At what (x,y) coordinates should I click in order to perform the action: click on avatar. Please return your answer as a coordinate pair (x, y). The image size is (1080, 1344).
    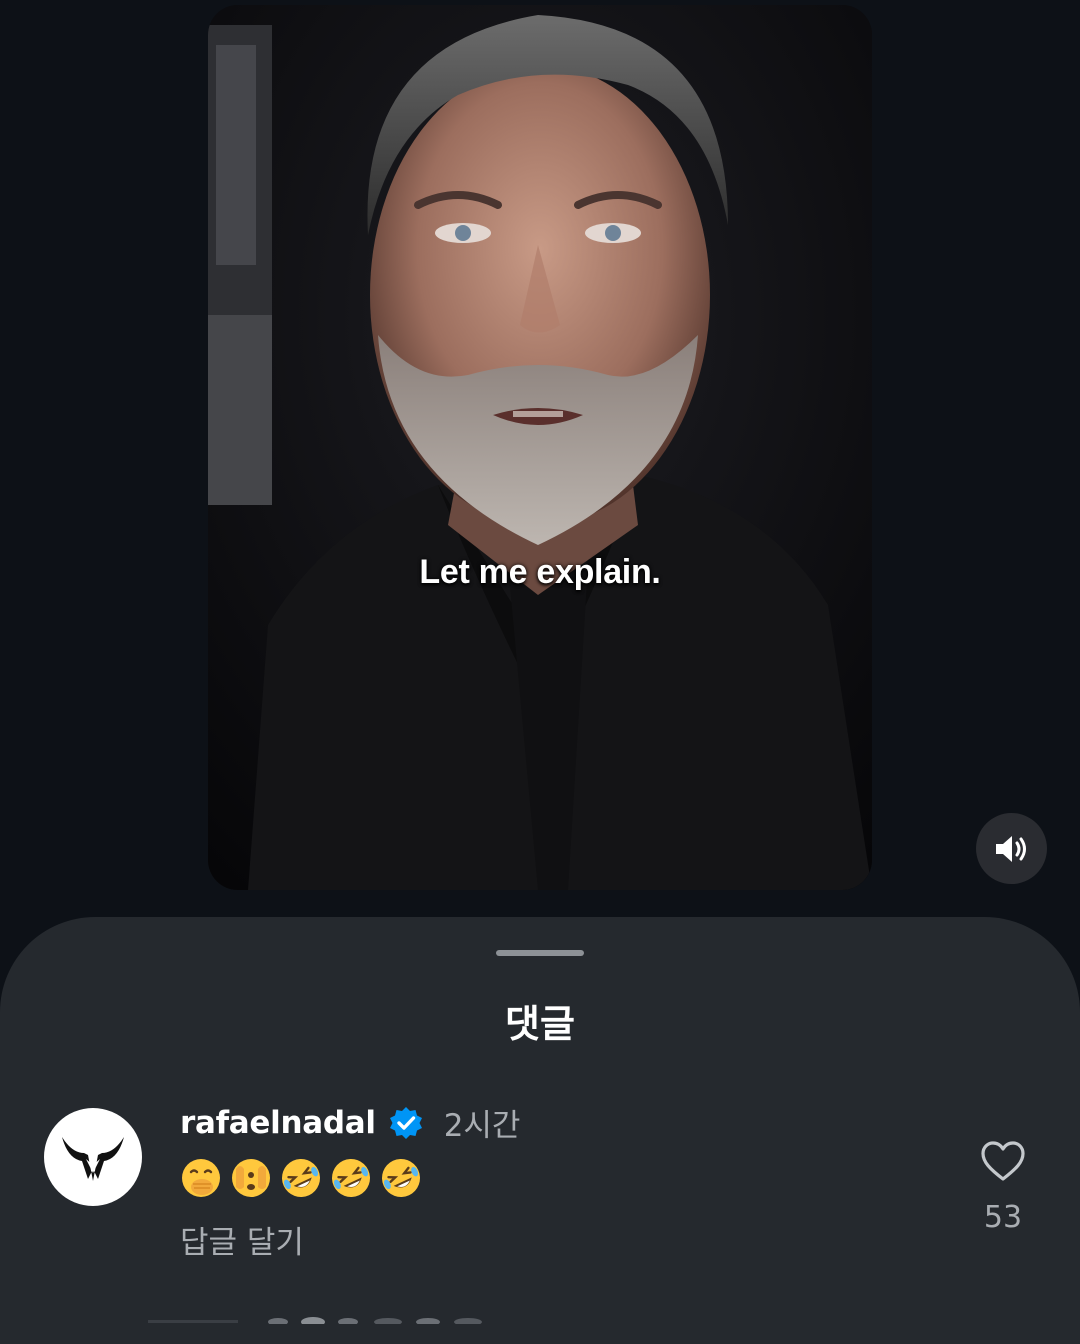
    Looking at the image, I should click on (93, 1157).